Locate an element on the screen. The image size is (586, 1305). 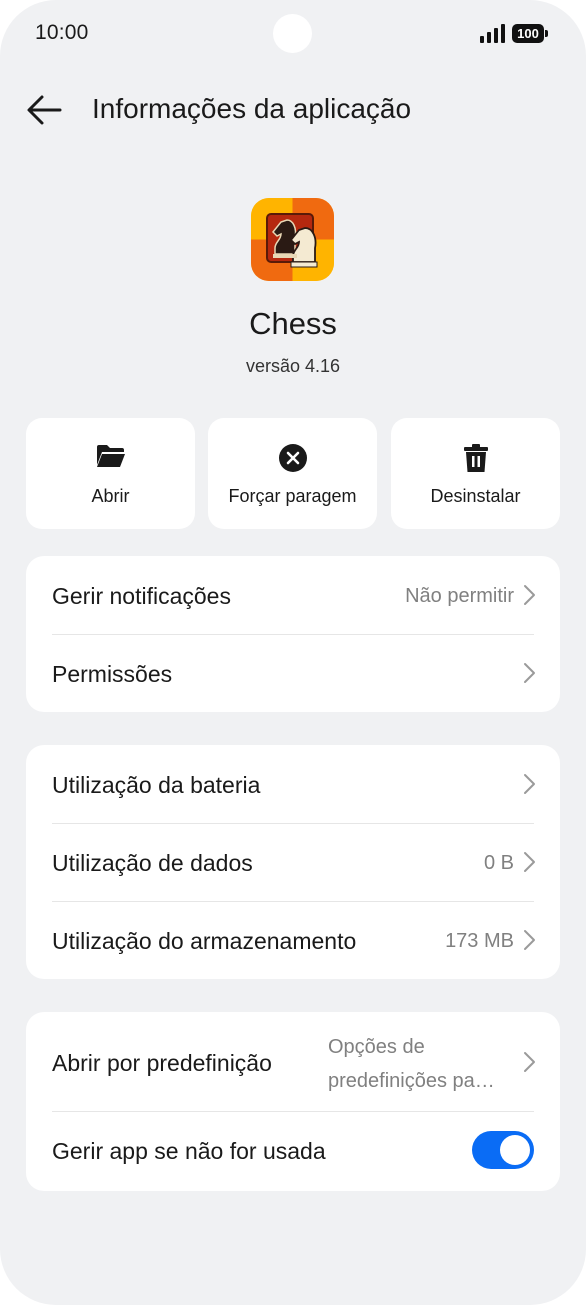
storage-usage-value: 173 MB is located at coordinates (479, 941).